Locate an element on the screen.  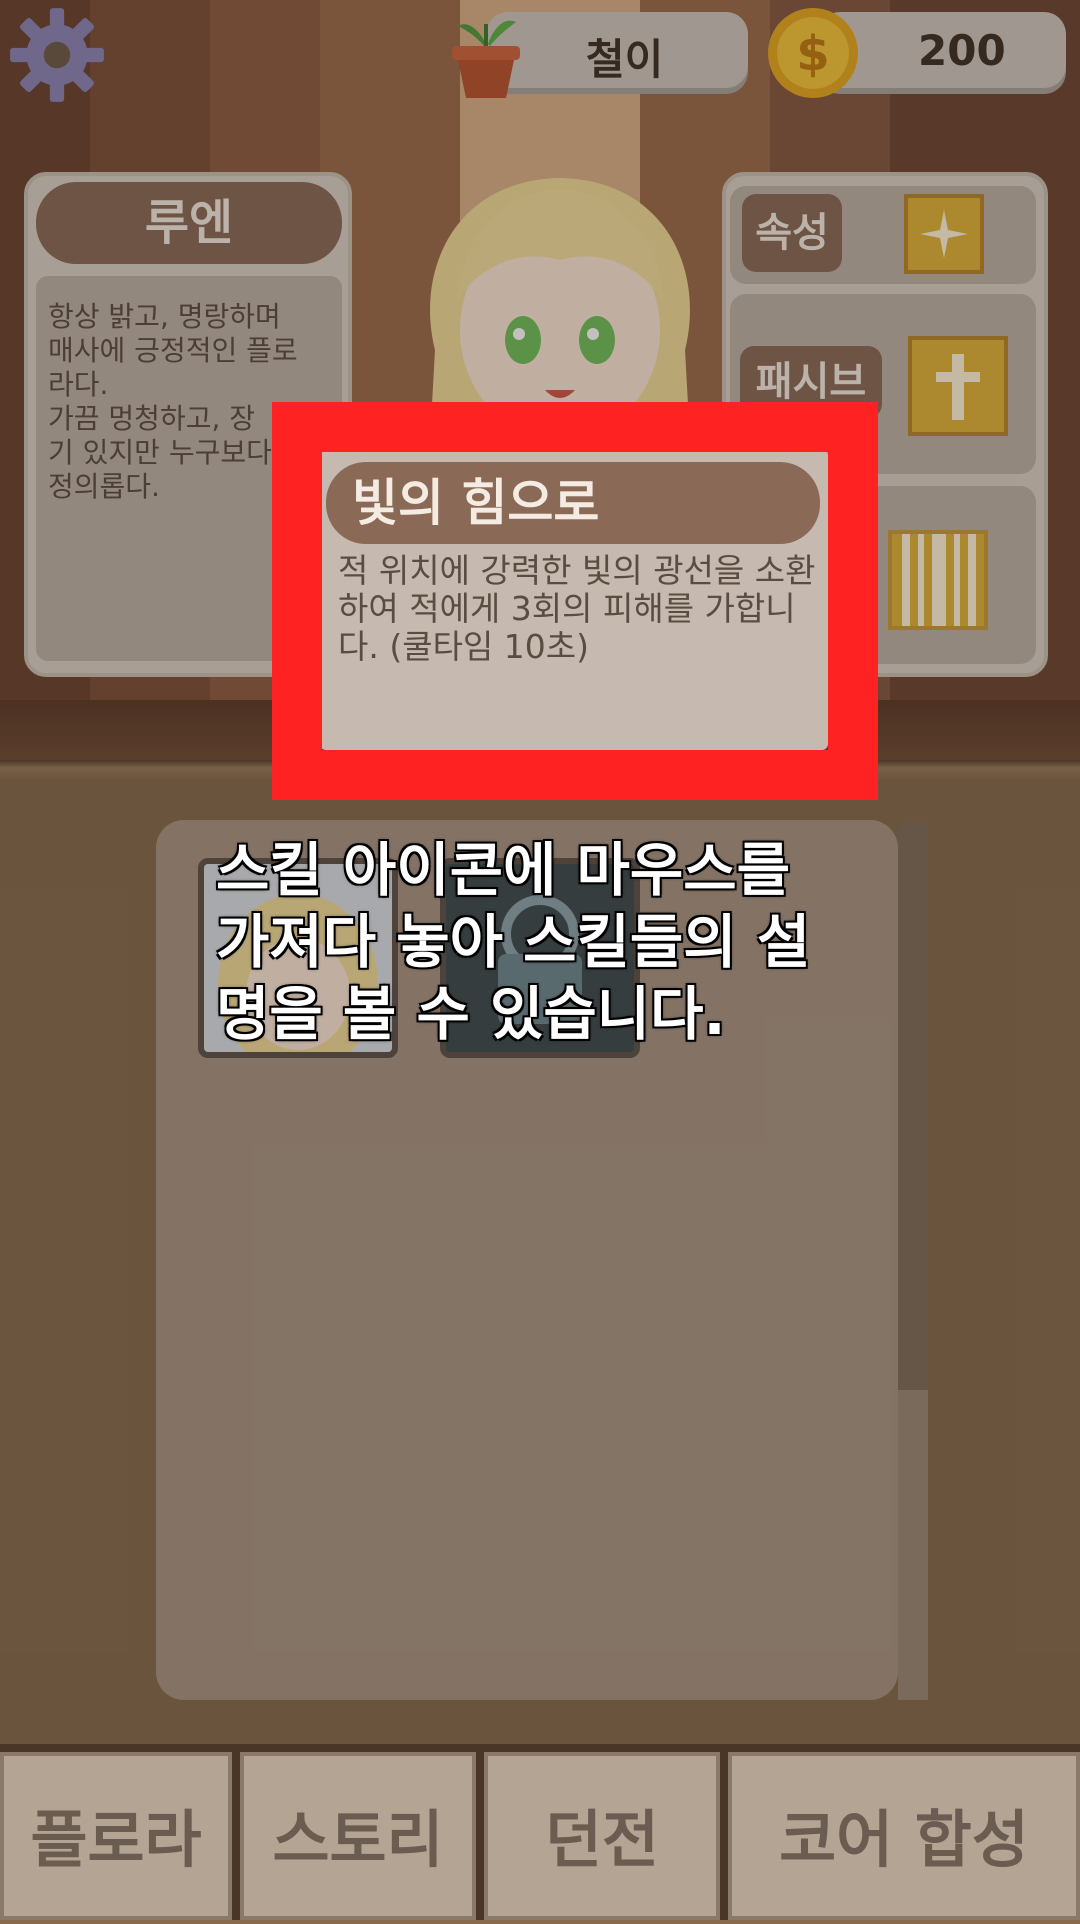
nav-dungeon-button: 던전 is located at coordinates (602, 1836).